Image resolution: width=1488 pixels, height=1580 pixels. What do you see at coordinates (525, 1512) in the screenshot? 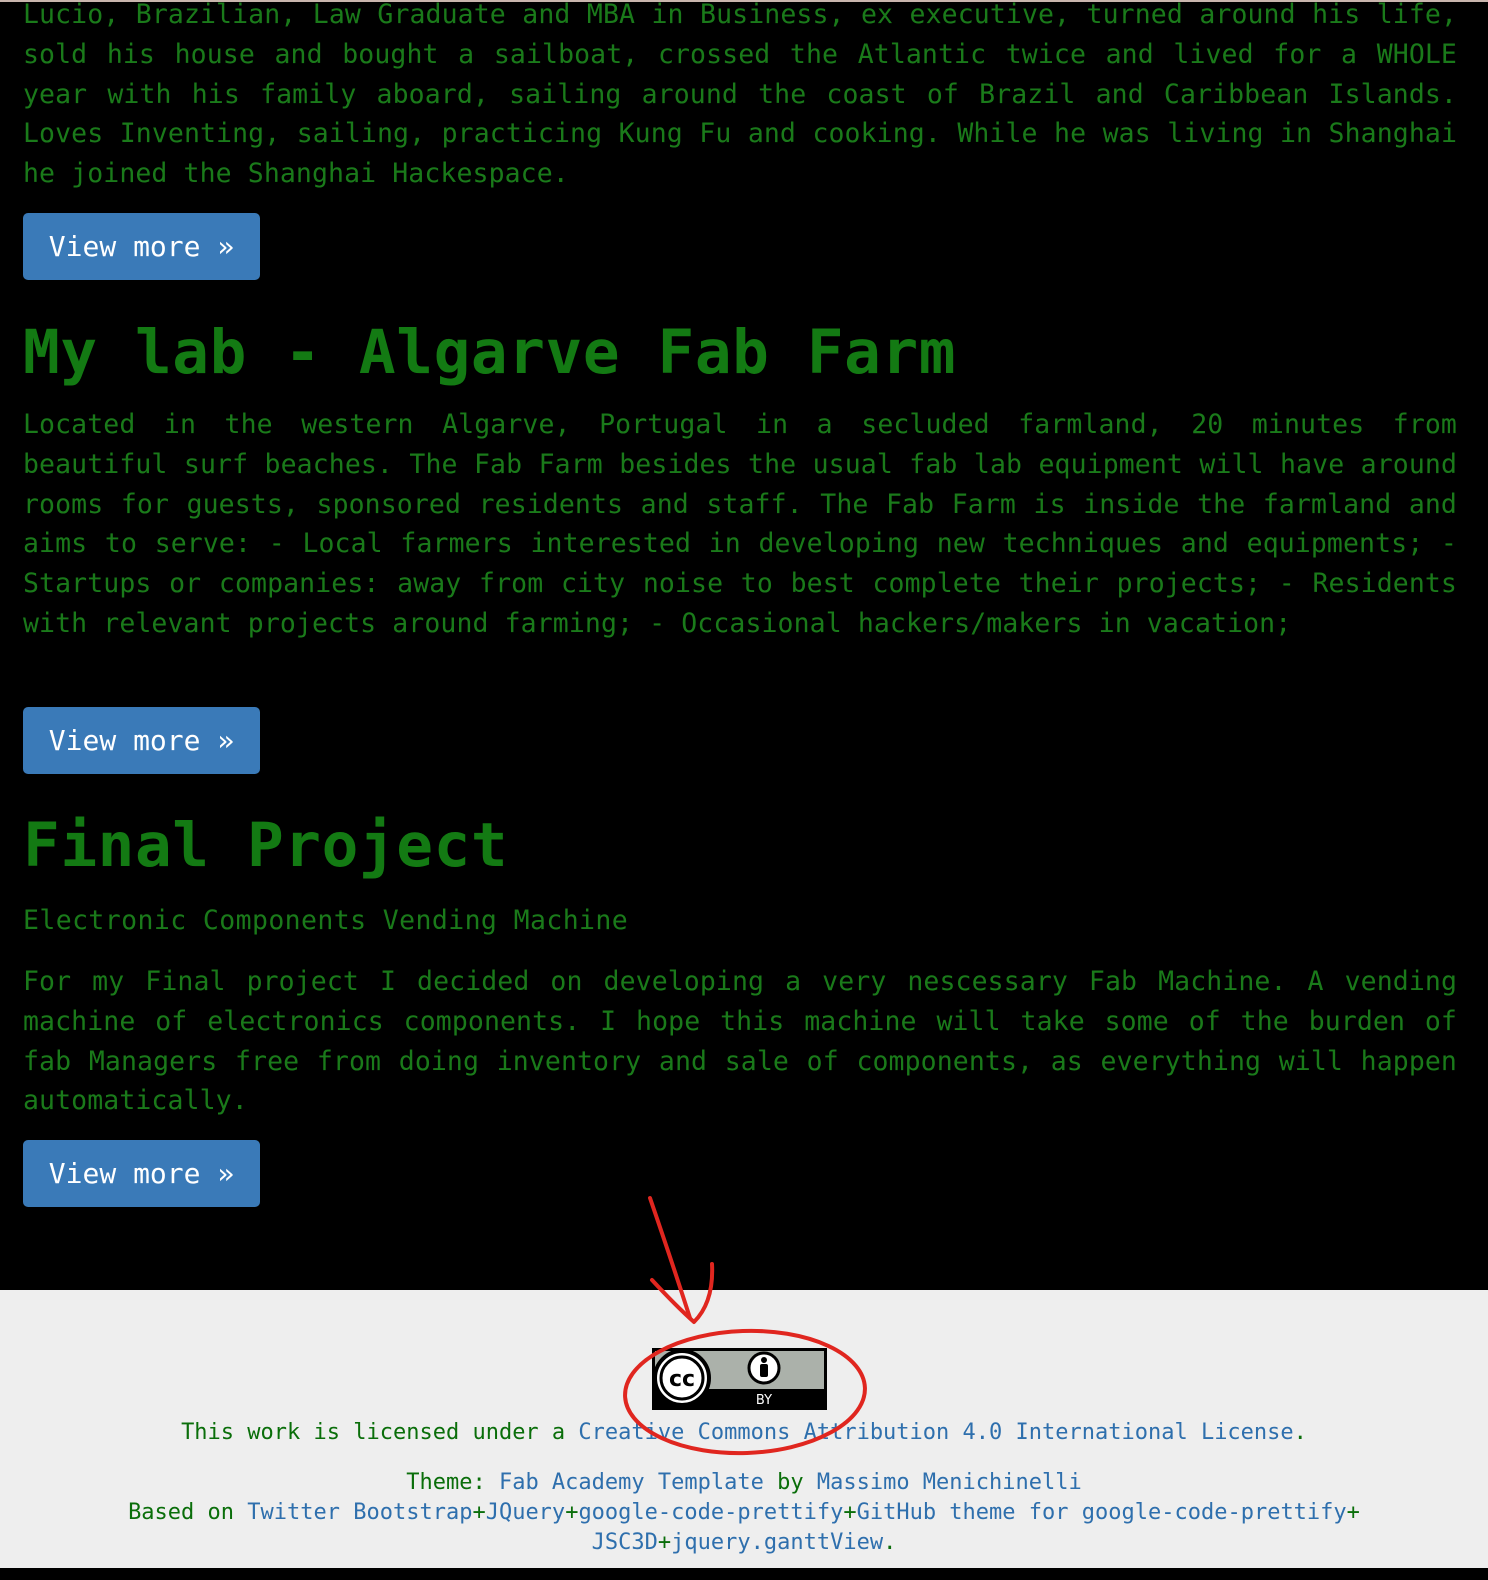
I see `jquery-link: JQuery` at bounding box center [525, 1512].